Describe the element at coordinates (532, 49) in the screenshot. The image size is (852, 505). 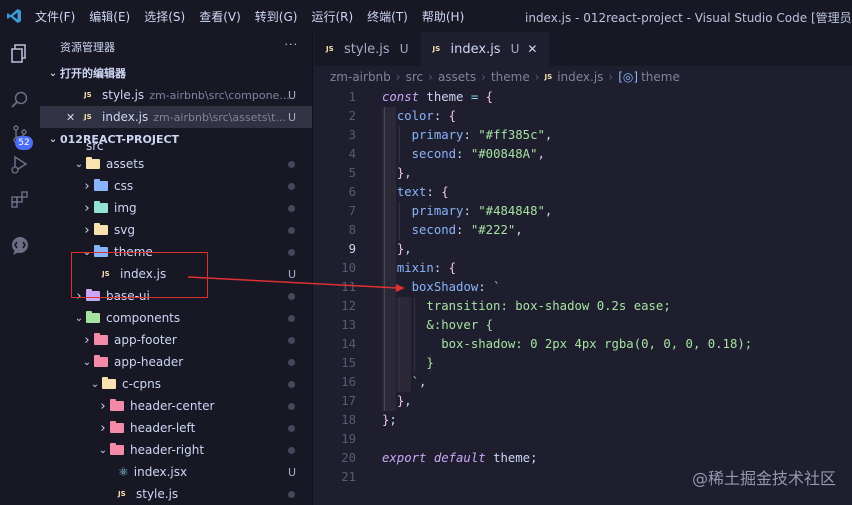
I see `close-tab-icon: ✕` at that location.